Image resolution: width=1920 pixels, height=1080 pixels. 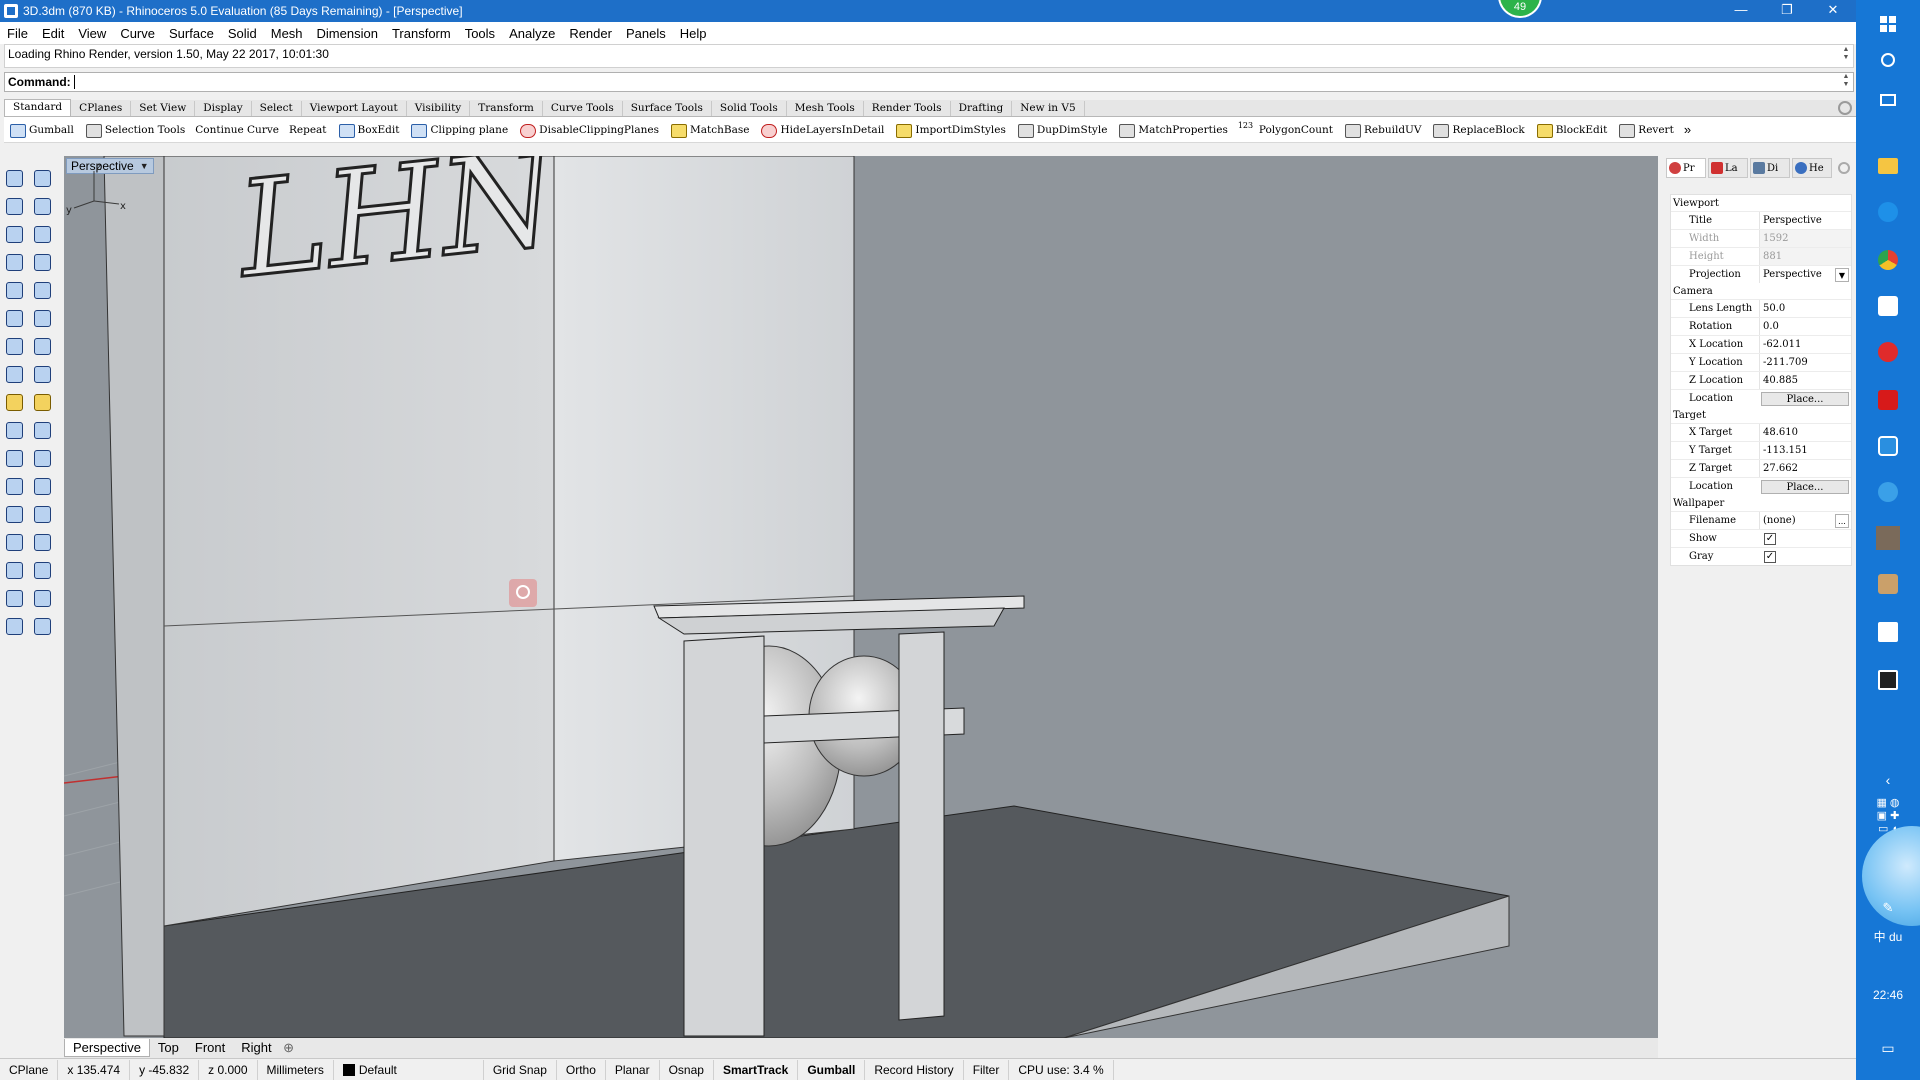 What do you see at coordinates (1383, 130) in the screenshot?
I see `rebuilduv-button: RebuildUV` at bounding box center [1383, 130].